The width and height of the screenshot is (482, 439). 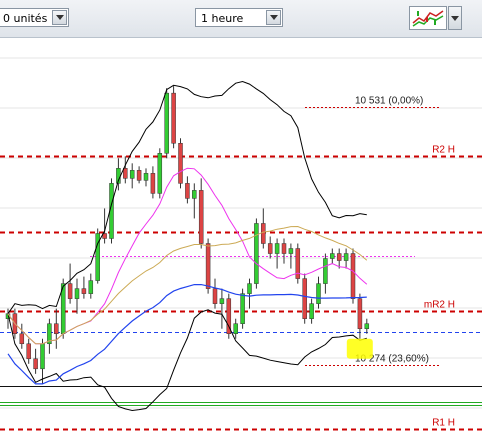 What do you see at coordinates (359, 348) in the screenshot?
I see `highlight-marker` at bounding box center [359, 348].